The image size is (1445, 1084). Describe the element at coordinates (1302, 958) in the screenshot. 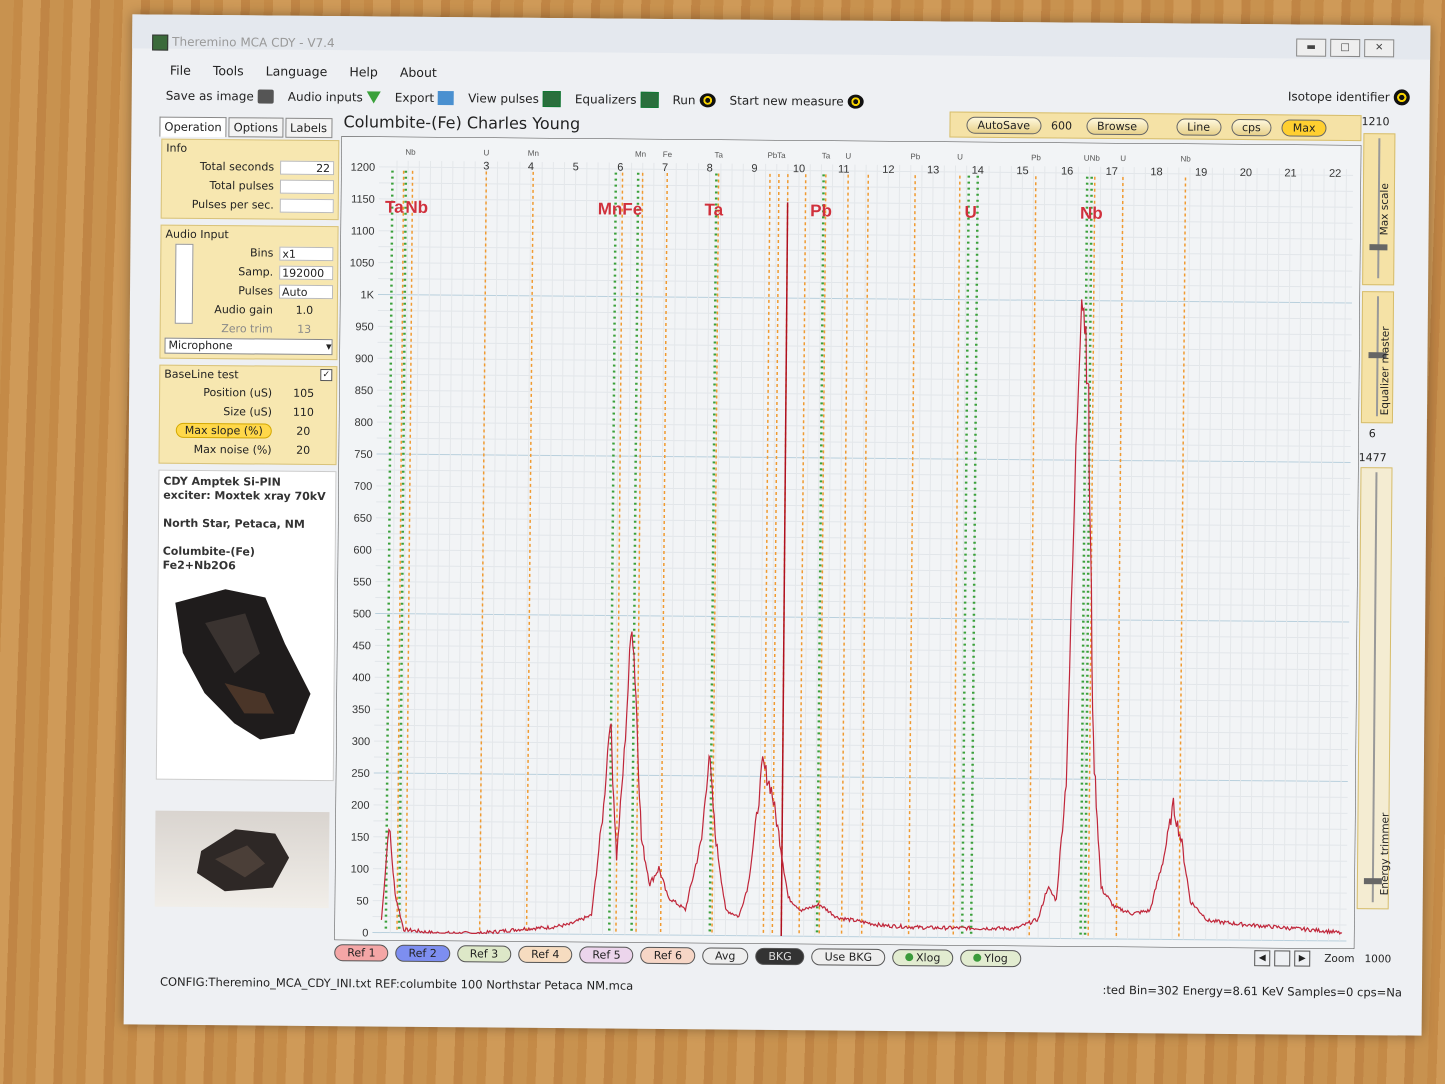

I see `scroll-right-icon: ▶` at that location.